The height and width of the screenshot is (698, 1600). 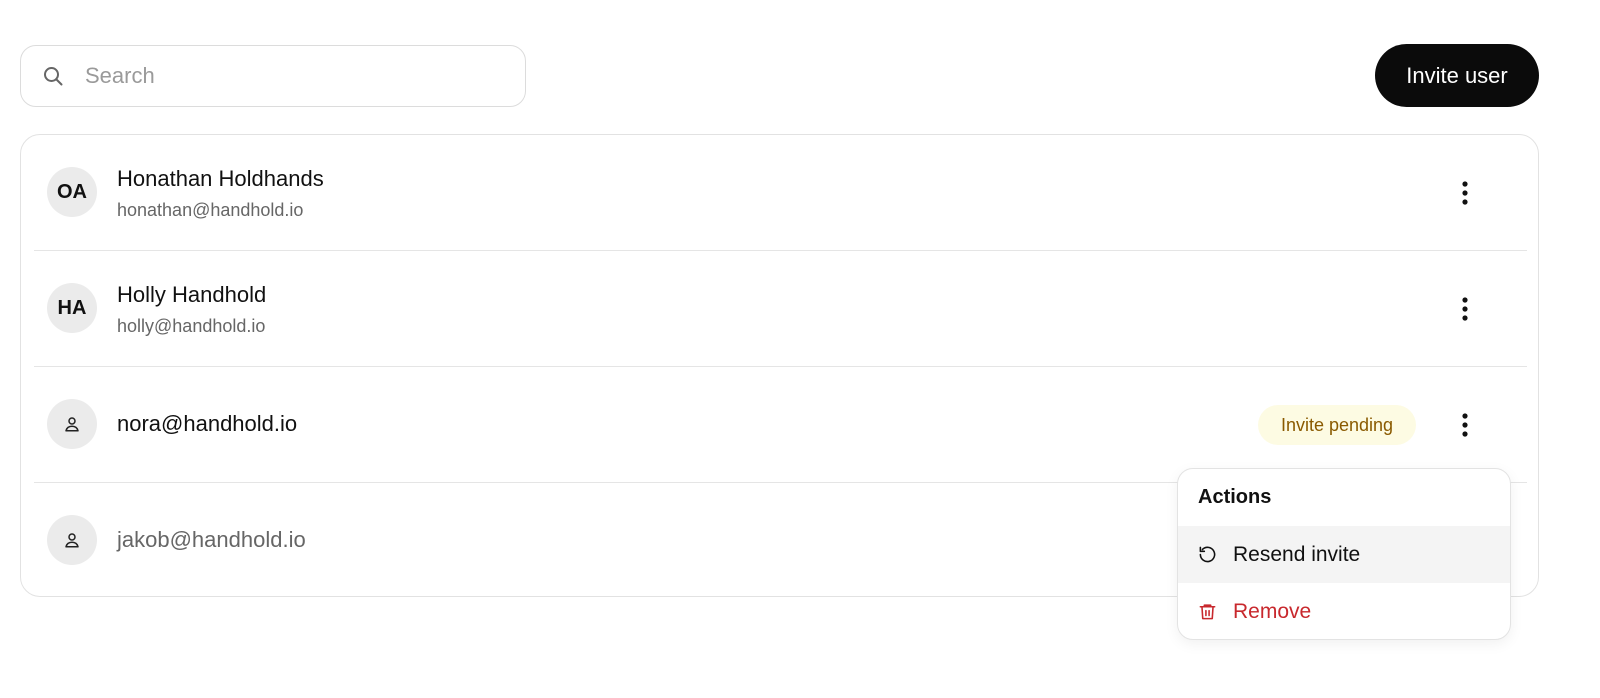 I want to click on invite-user-button: Invite user, so click(x=1457, y=75).